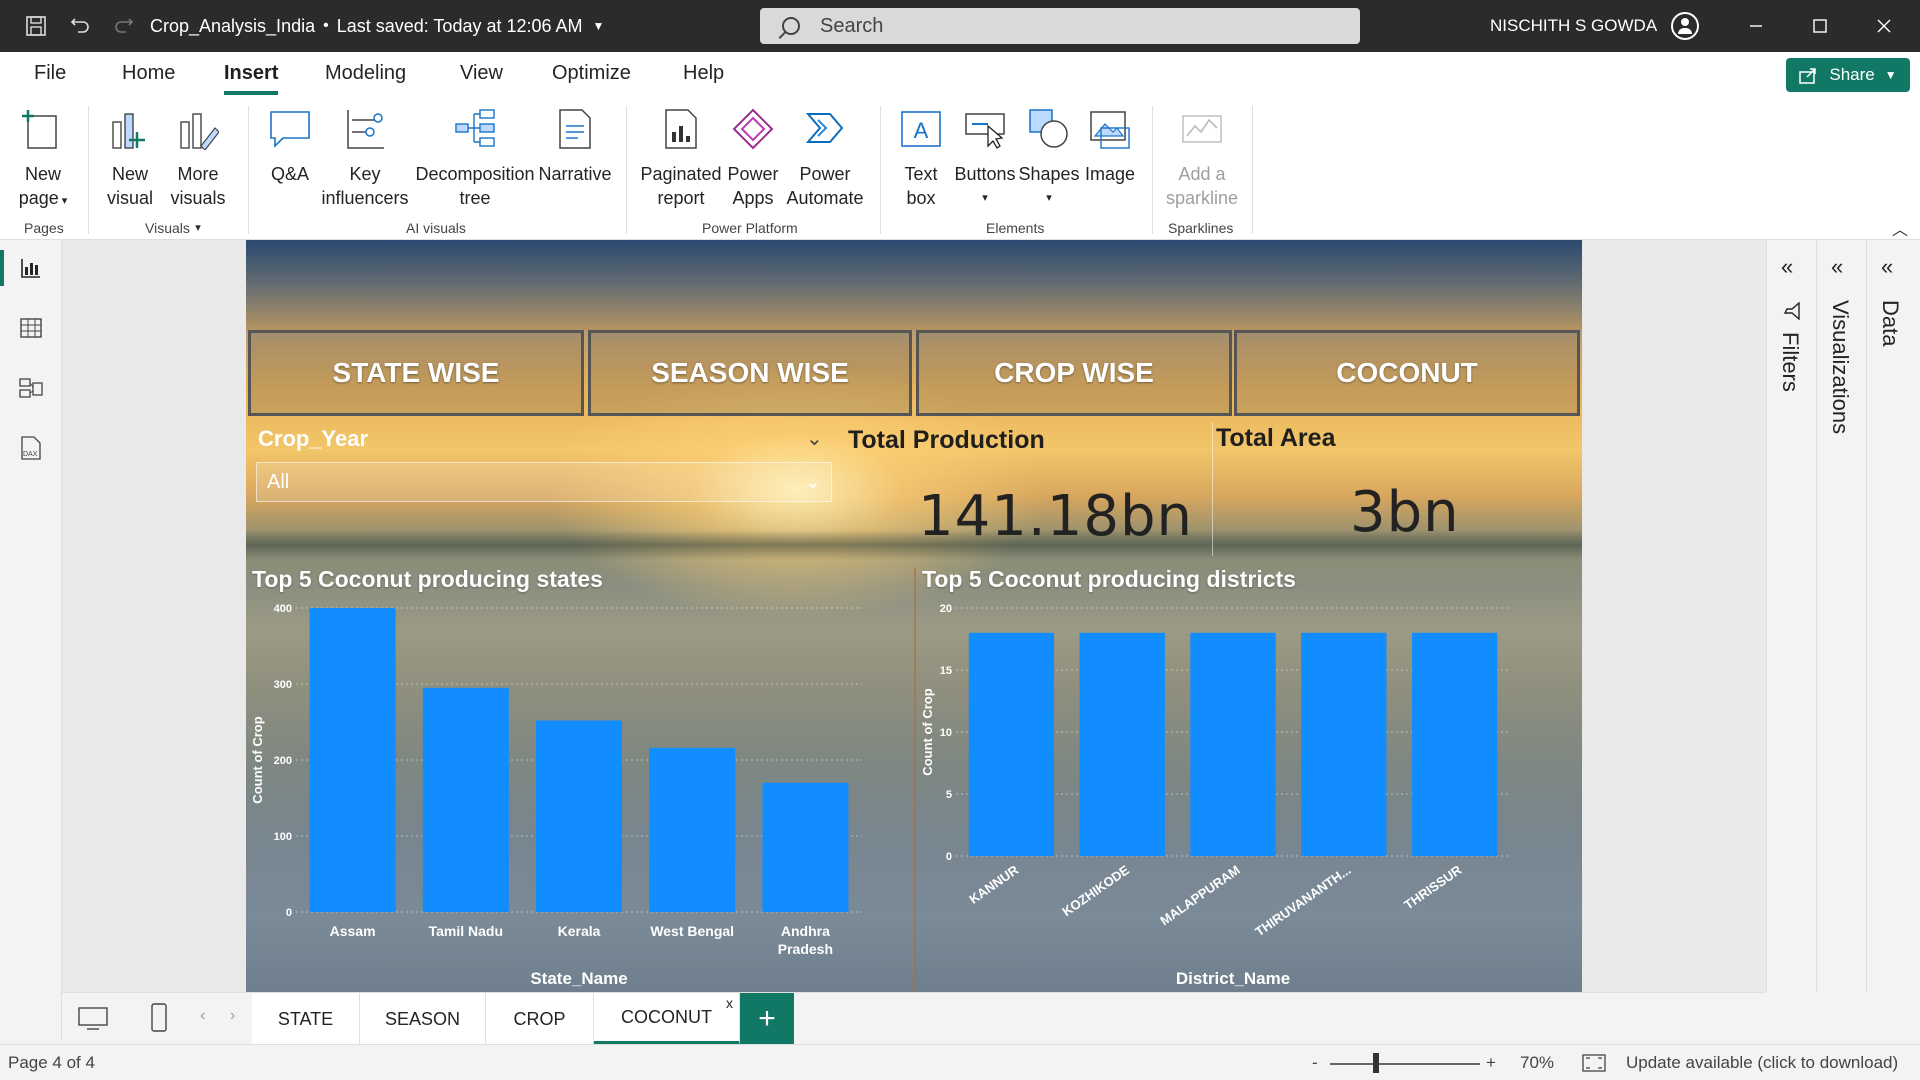  What do you see at coordinates (985, 174) in the screenshot?
I see `buttons-label: Buttons` at bounding box center [985, 174].